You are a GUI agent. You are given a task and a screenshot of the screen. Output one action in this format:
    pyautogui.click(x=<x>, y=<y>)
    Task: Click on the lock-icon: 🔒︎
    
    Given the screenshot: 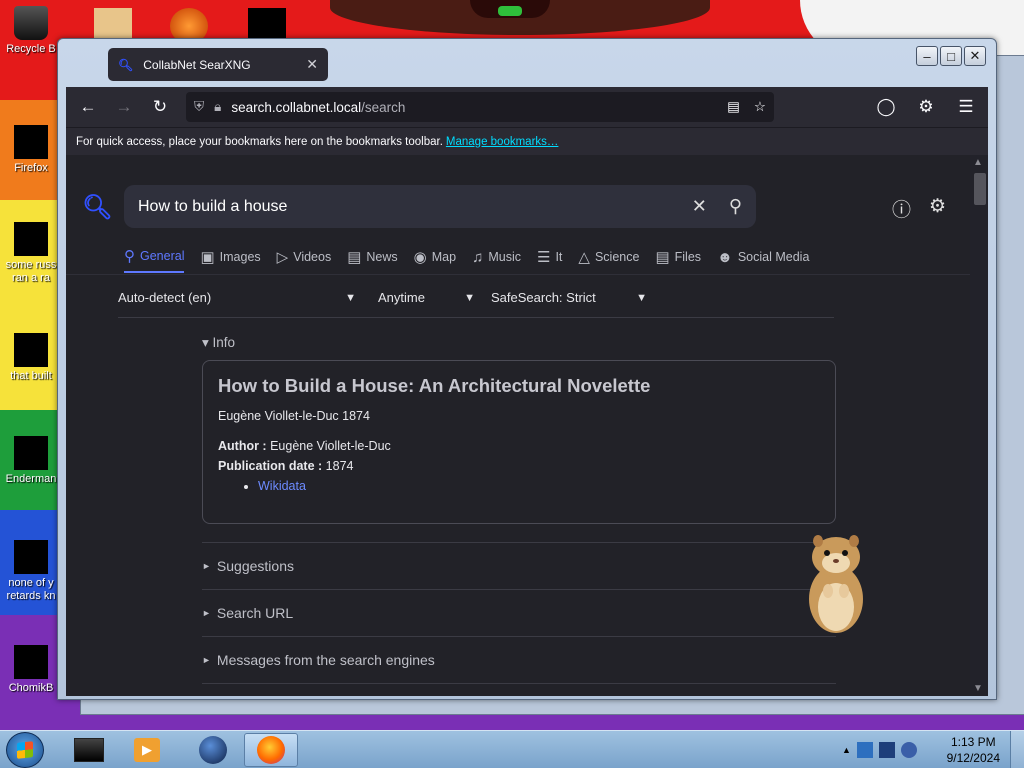 What is the action you would take?
    pyautogui.click(x=217, y=107)
    